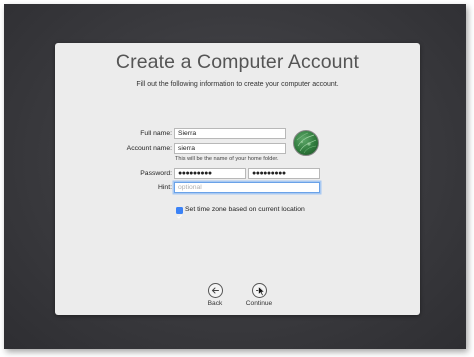 The height and width of the screenshot is (357, 474). I want to click on full-name-label: Full name:, so click(156, 133).